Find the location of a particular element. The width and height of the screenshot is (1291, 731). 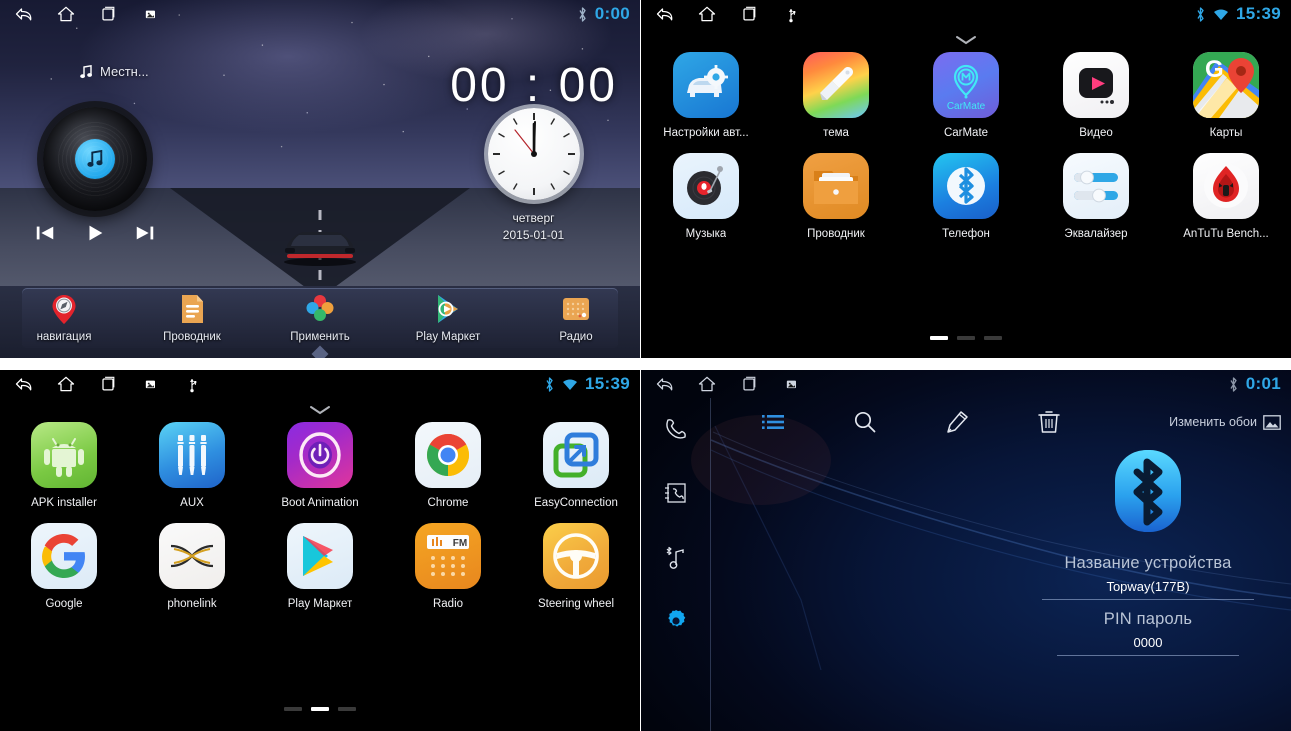

phonelink-icon is located at coordinates (192, 556).